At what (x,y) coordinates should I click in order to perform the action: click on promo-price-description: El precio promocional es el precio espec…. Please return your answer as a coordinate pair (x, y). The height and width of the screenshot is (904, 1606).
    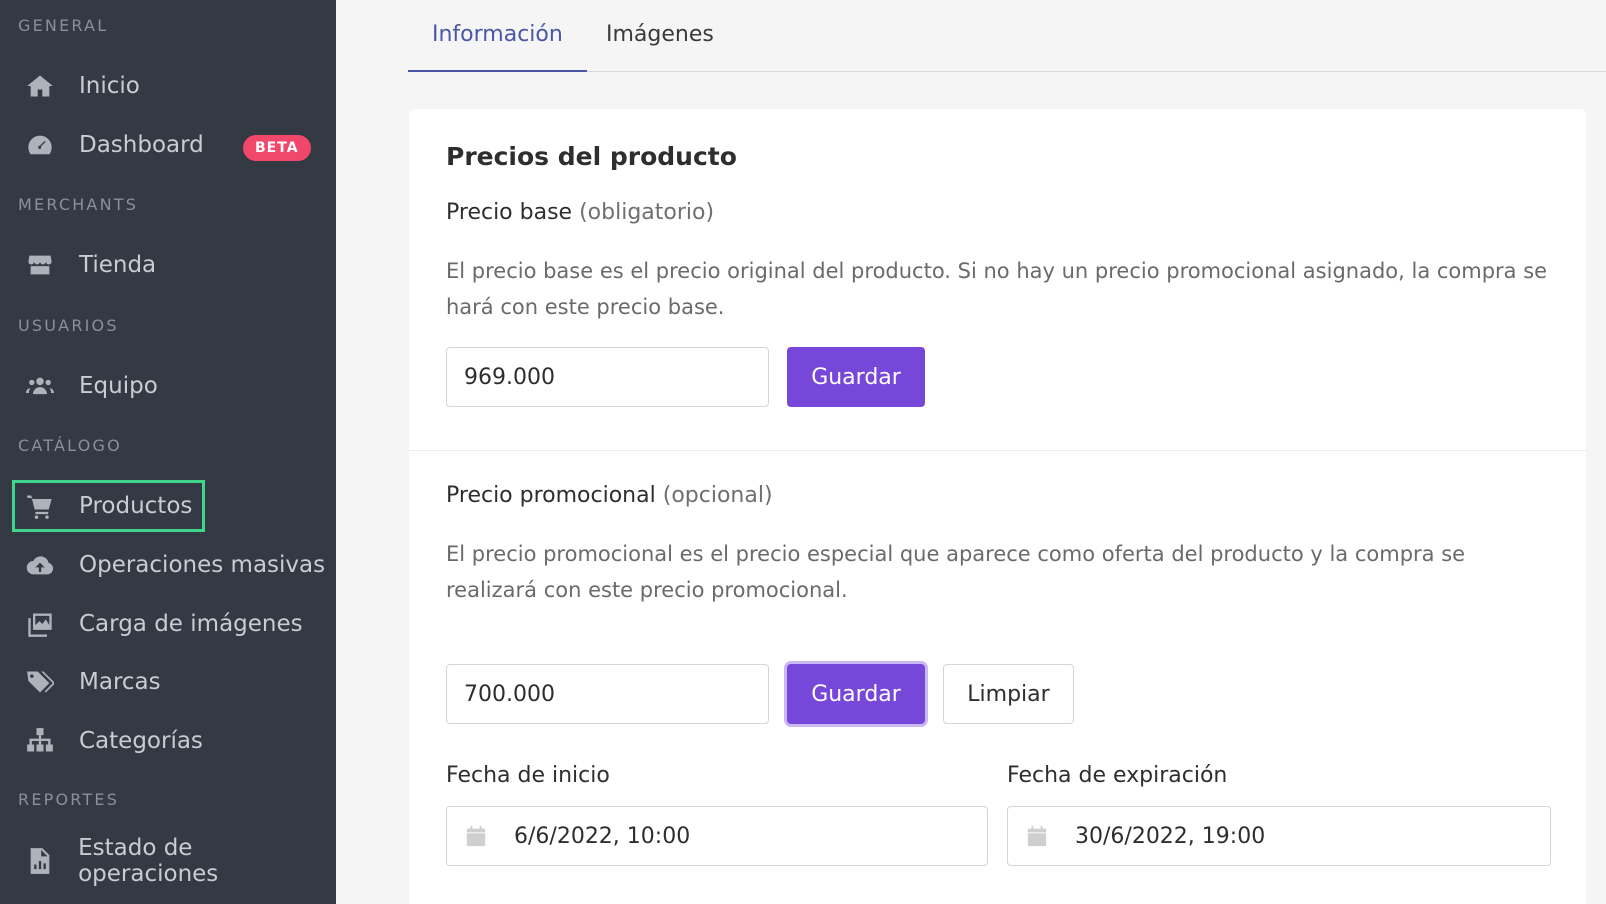
    Looking at the image, I should click on (956, 572).